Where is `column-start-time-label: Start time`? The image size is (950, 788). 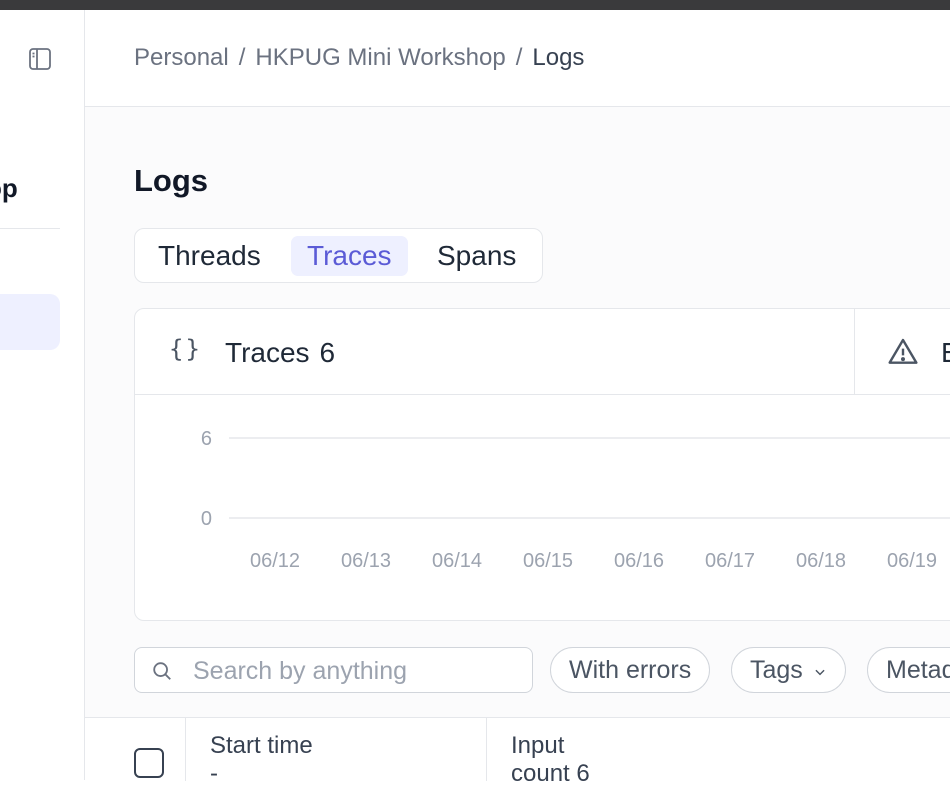
column-start-time-label: Start time is located at coordinates (261, 745).